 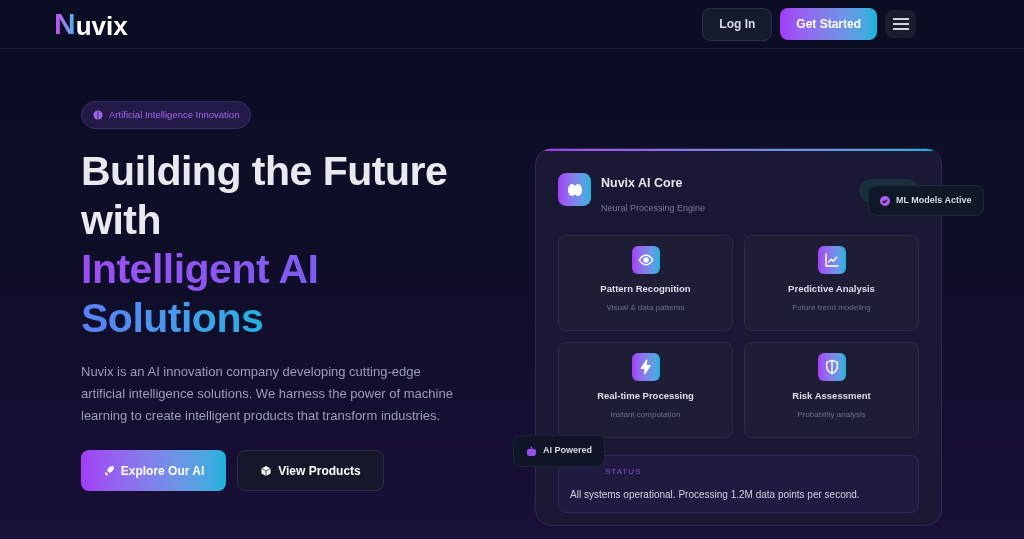 What do you see at coordinates (715, 495) in the screenshot?
I see `status-text: All systems operational. Processing 1.2M data points per second.` at bounding box center [715, 495].